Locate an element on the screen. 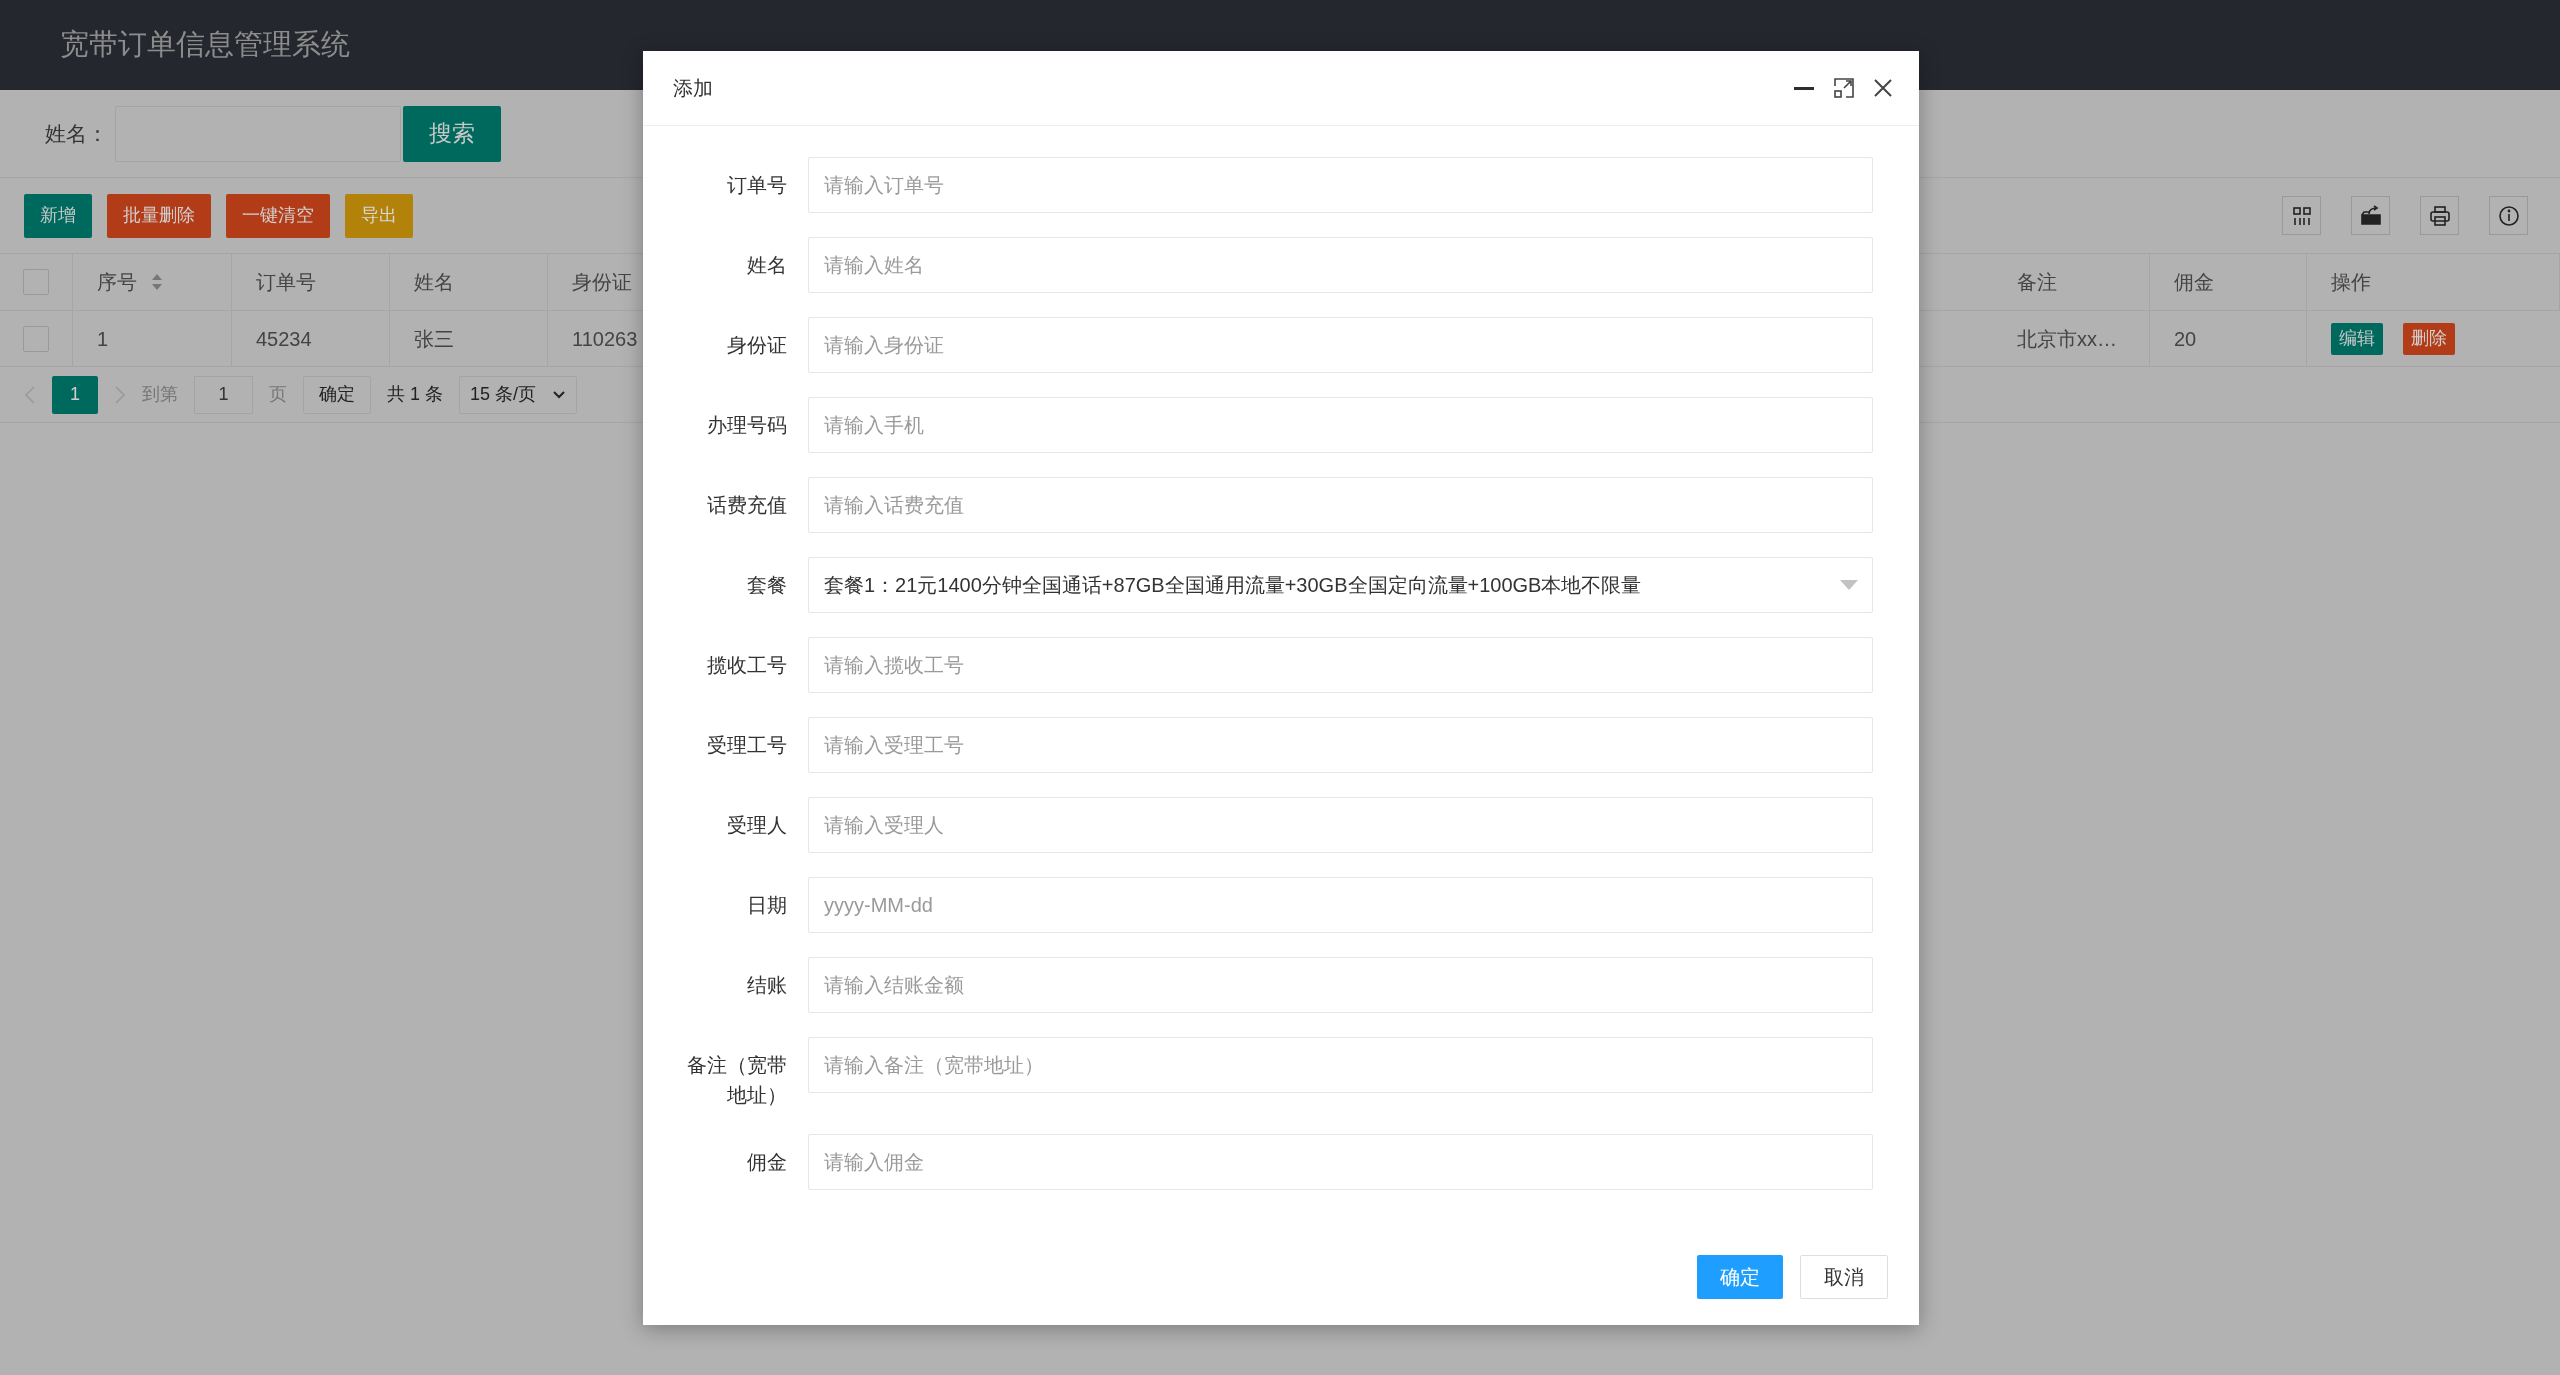  column-header: 序号 is located at coordinates (117, 282).